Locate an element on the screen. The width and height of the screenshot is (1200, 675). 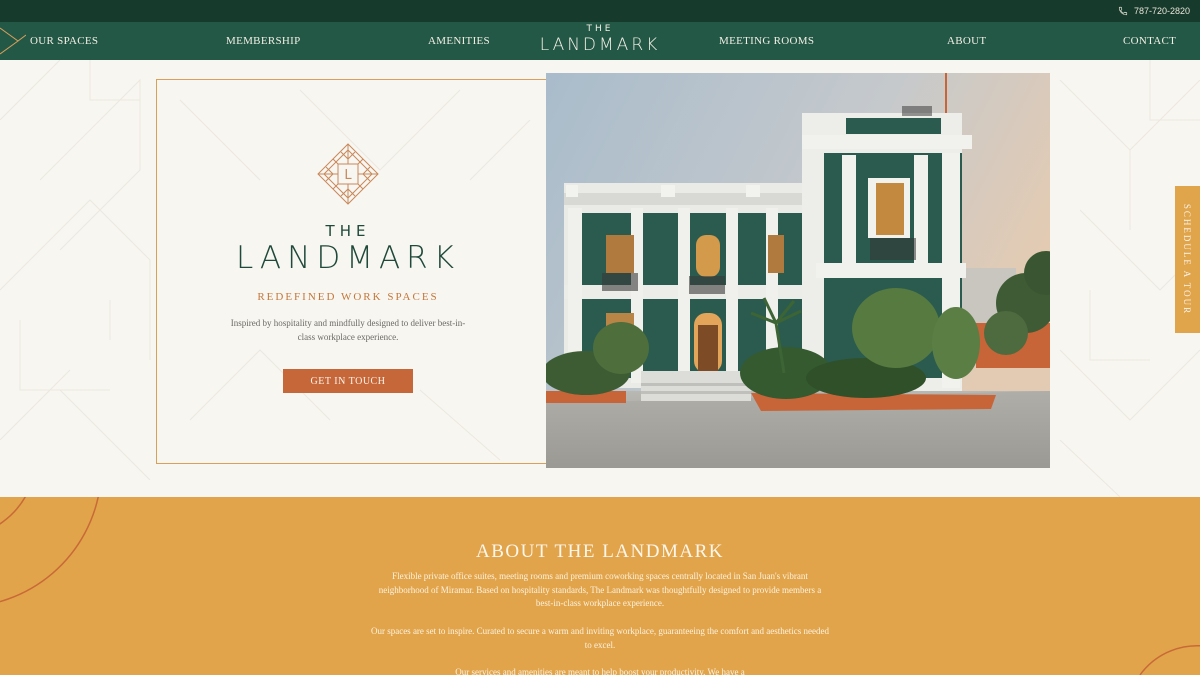
phone-link: 787-720-2820 is located at coordinates (1154, 11).